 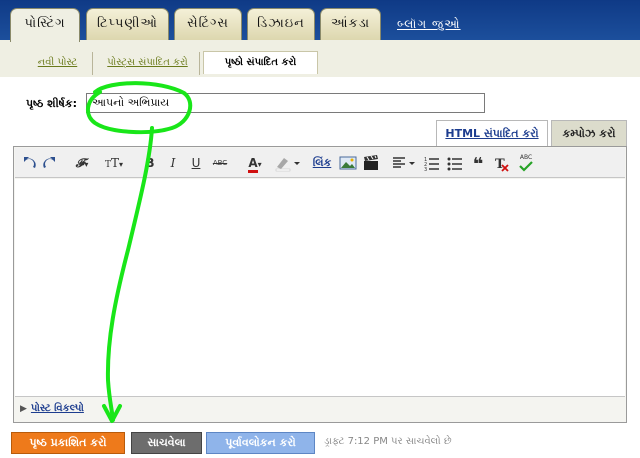 What do you see at coordinates (501, 163) in the screenshot?
I see `remove-formatting-icon: T` at bounding box center [501, 163].